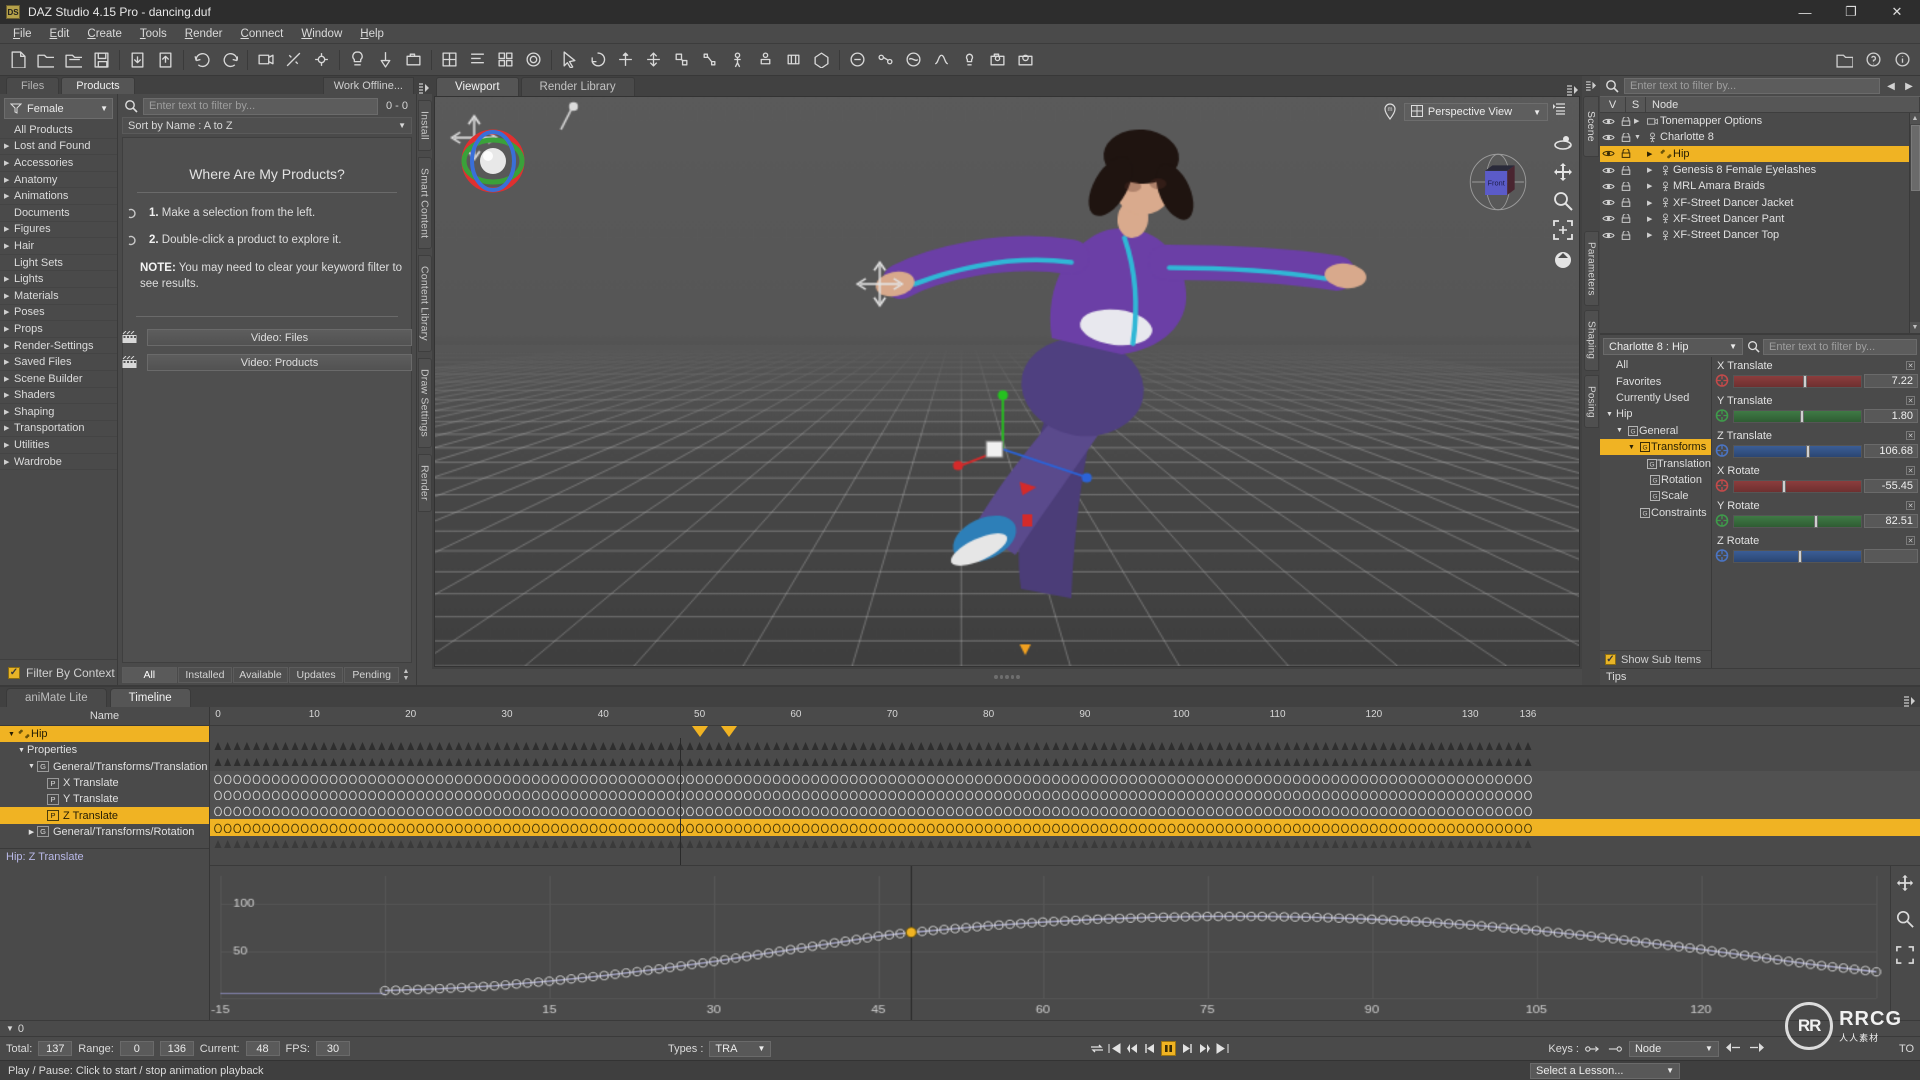 This screenshot has width=1920, height=1080. What do you see at coordinates (22, 34) in the screenshot?
I see `menu-item-file: File` at bounding box center [22, 34].